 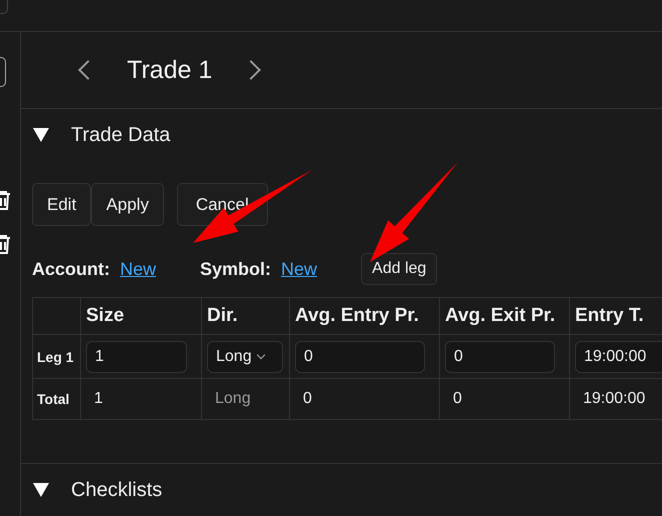 I want to click on column-header: Avg. Entry Pr., so click(x=357, y=315).